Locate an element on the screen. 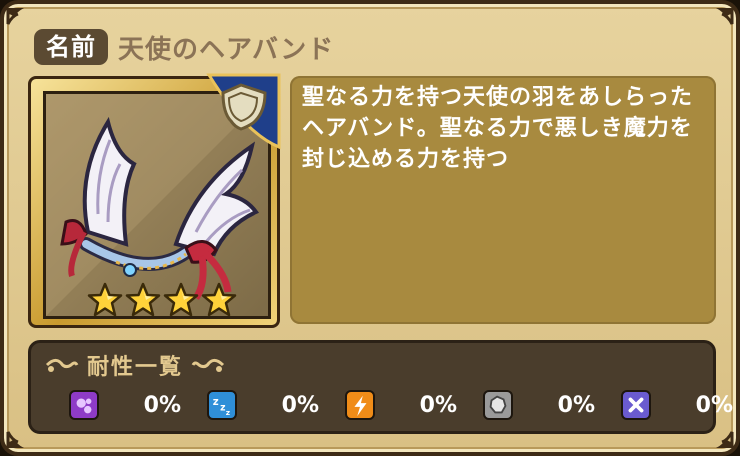 The image size is (740, 456). name-row: 名前 天使のヘアバンド is located at coordinates (184, 47).